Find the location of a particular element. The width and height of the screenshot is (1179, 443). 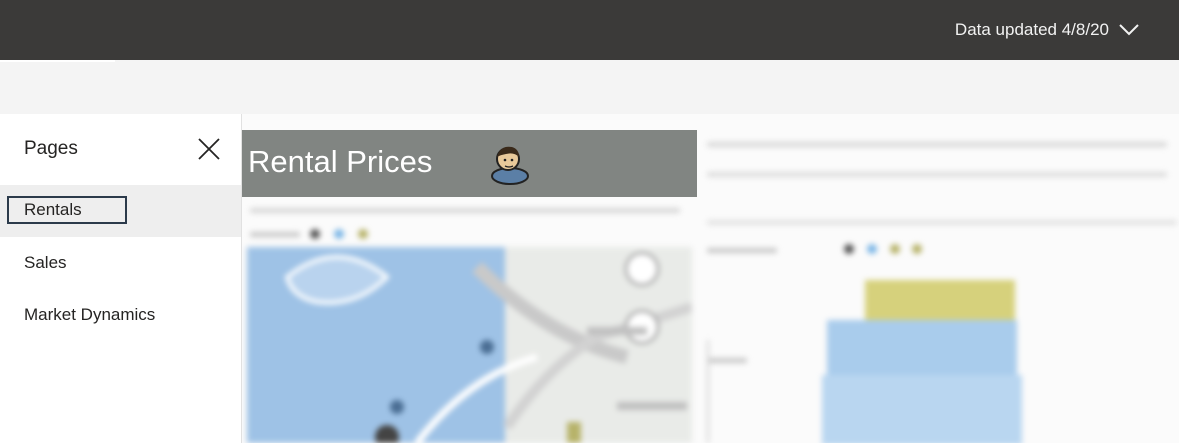

chevron-down-icon is located at coordinates (1129, 30).